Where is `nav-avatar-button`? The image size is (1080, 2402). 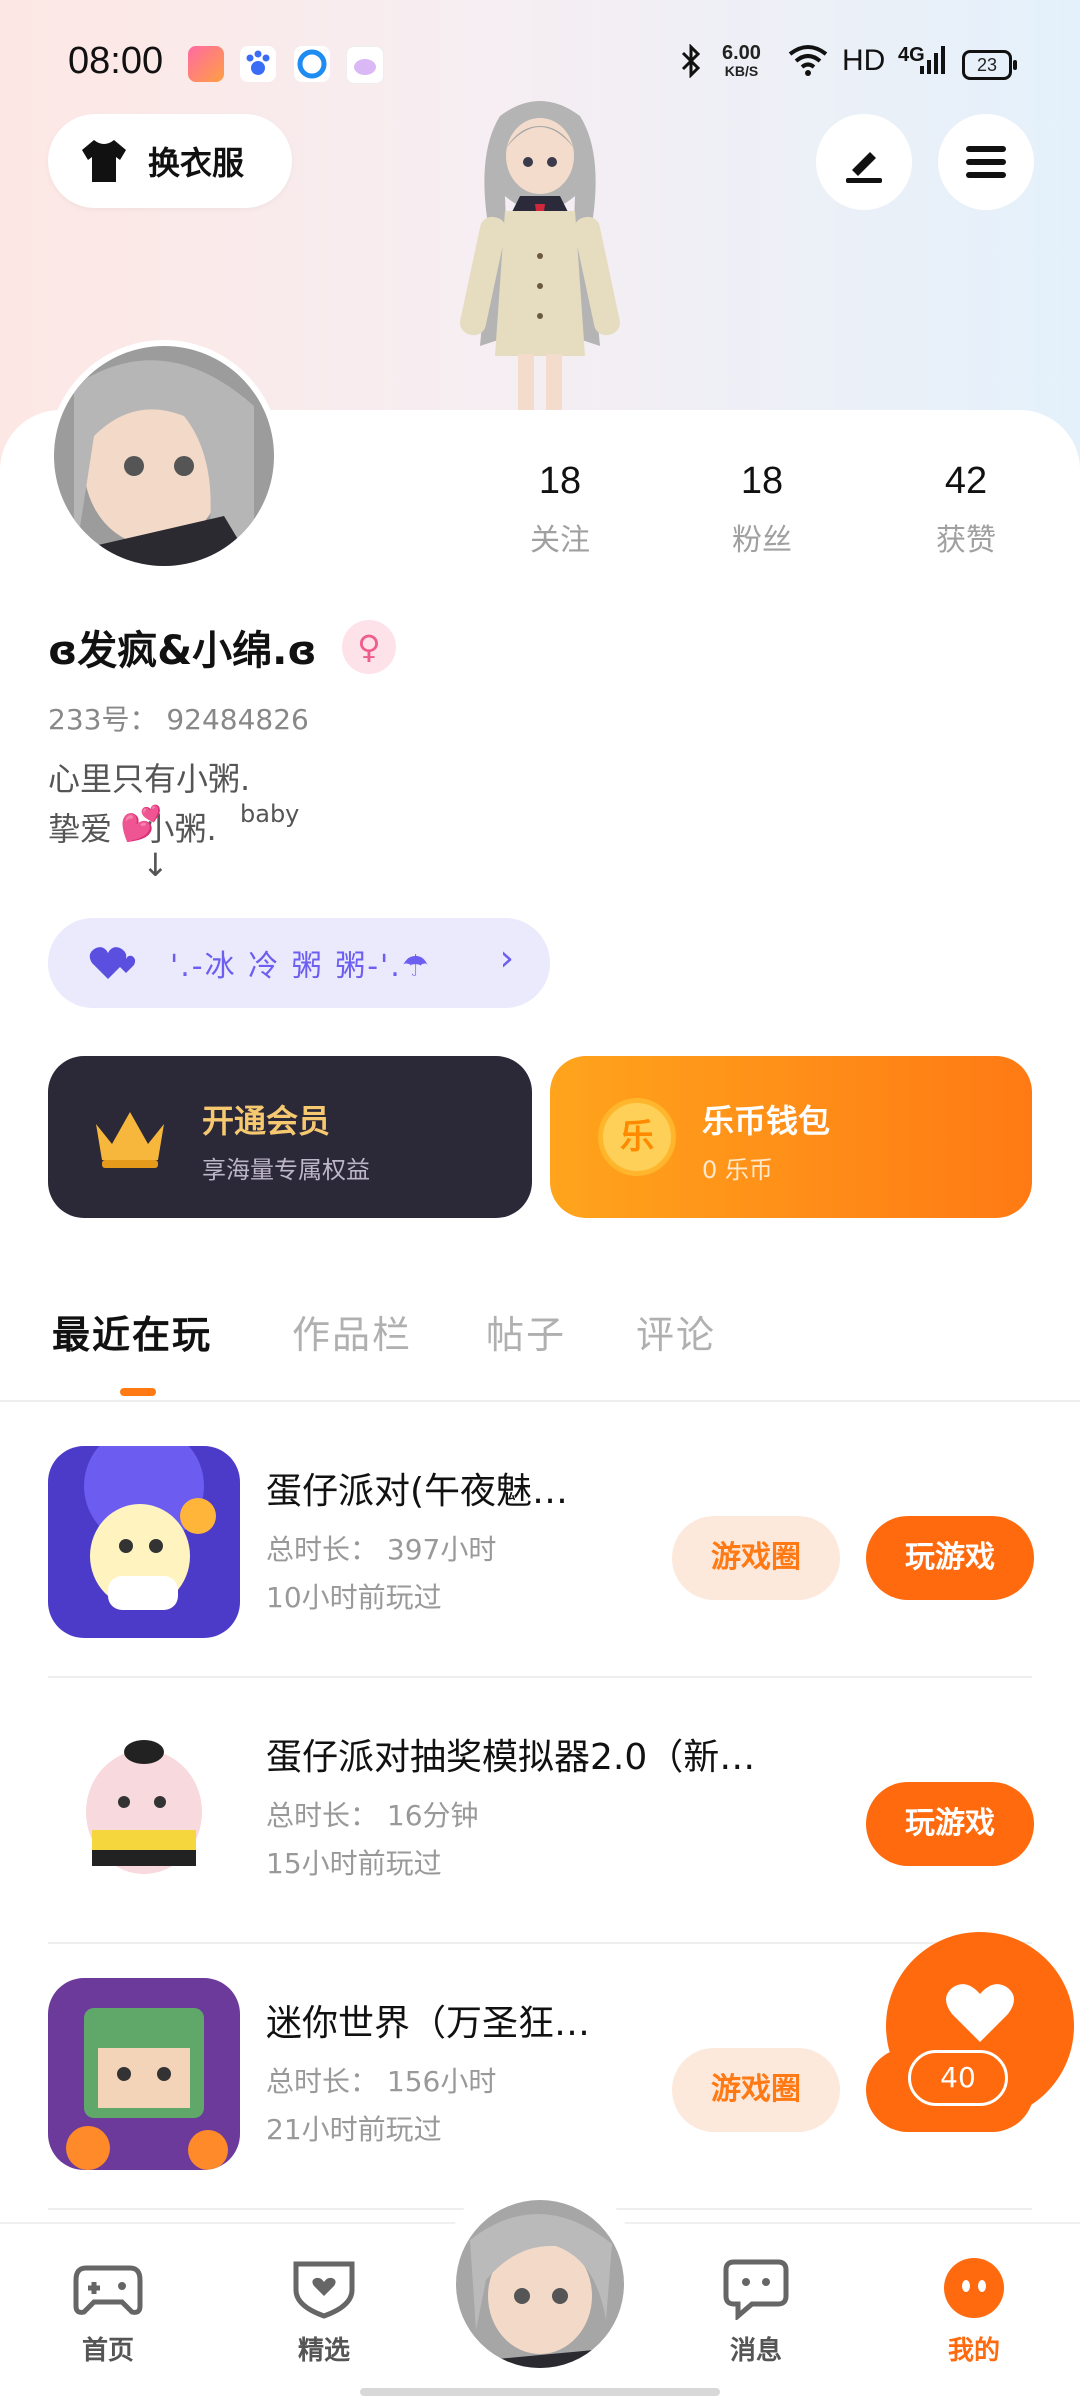 nav-avatar-button is located at coordinates (540, 2284).